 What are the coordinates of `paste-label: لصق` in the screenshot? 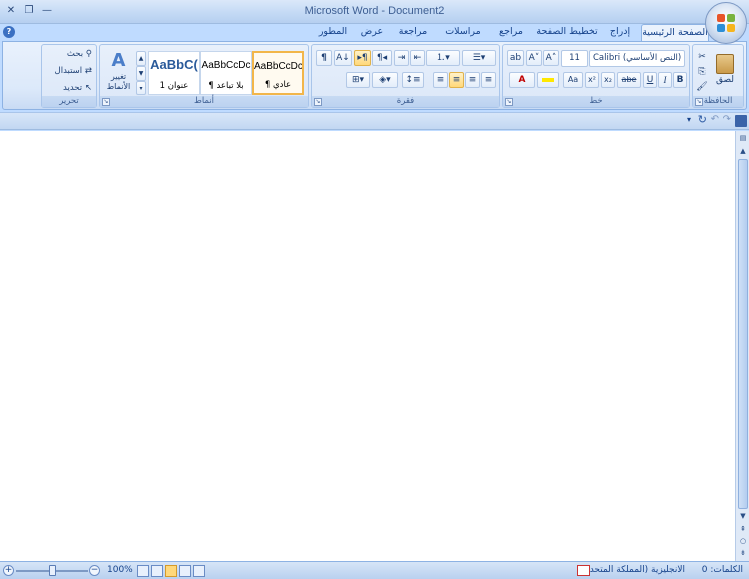 It's located at (725, 80).